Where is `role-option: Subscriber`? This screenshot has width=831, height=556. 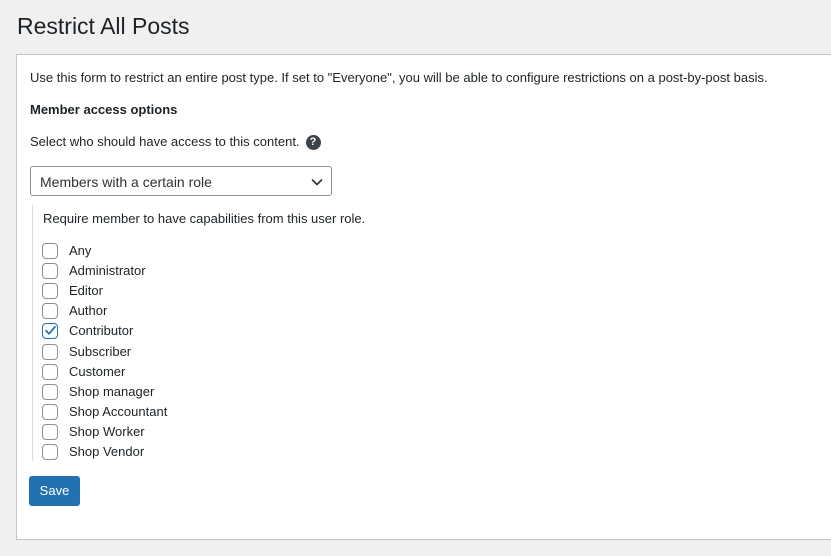
role-option: Subscriber is located at coordinates (104, 351).